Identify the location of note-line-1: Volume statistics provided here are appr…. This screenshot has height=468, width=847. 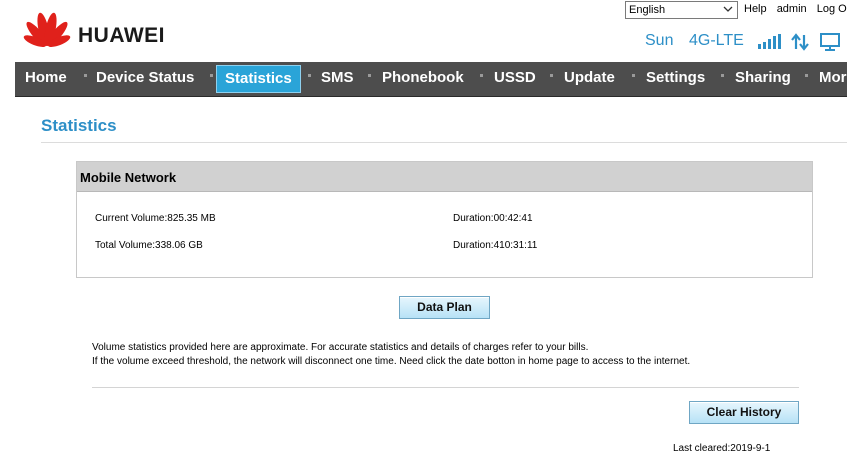
(340, 347).